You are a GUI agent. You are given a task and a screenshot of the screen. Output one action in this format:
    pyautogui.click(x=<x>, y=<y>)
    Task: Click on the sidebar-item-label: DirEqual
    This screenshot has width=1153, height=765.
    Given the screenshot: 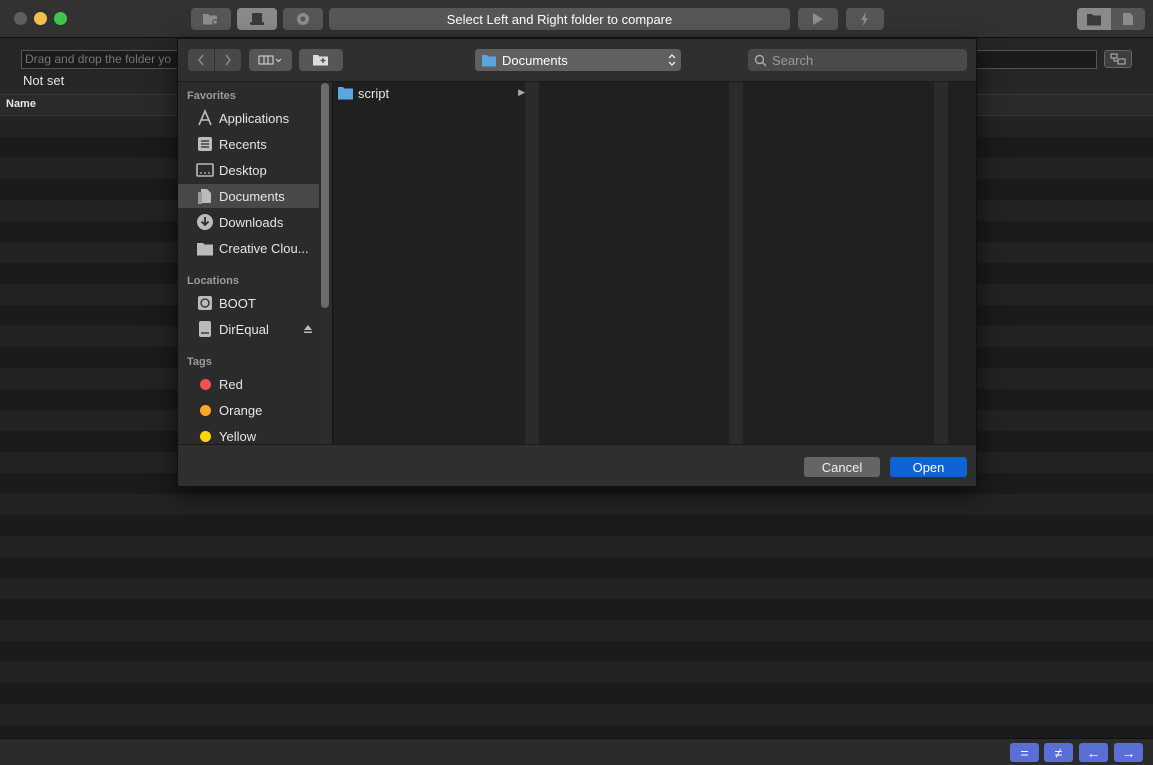 What is the action you would take?
    pyautogui.click(x=244, y=329)
    